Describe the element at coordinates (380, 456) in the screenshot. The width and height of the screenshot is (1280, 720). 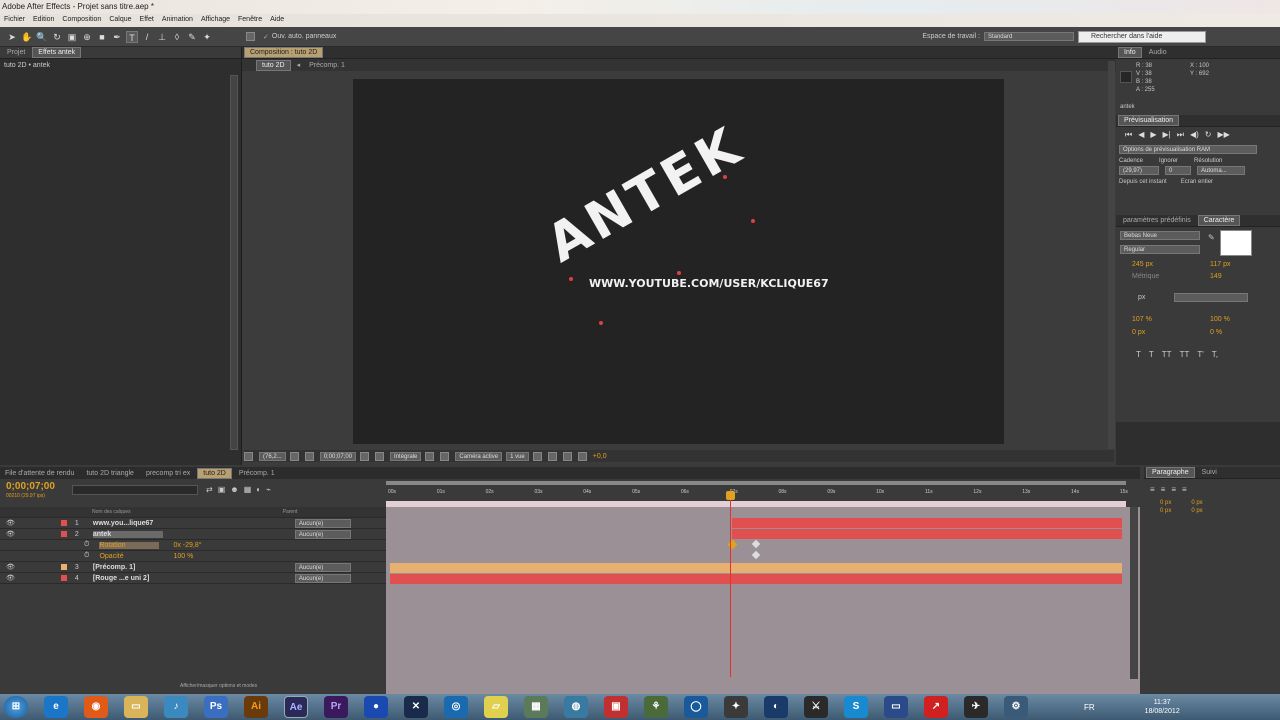
I see `channel-icon` at that location.